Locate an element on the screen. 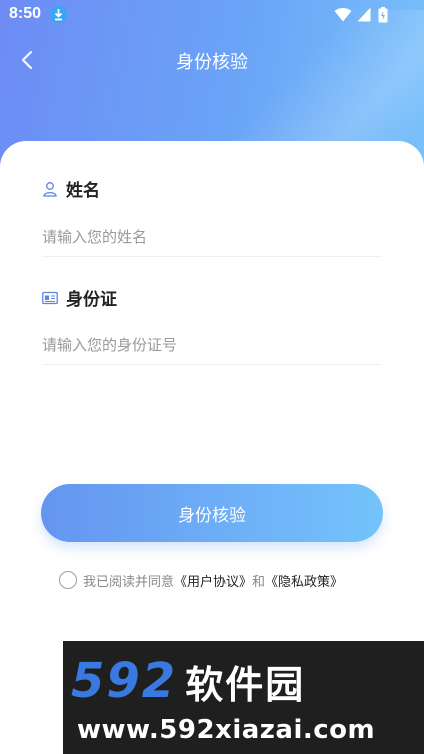  name-label-text: 姓名 is located at coordinates (83, 191).